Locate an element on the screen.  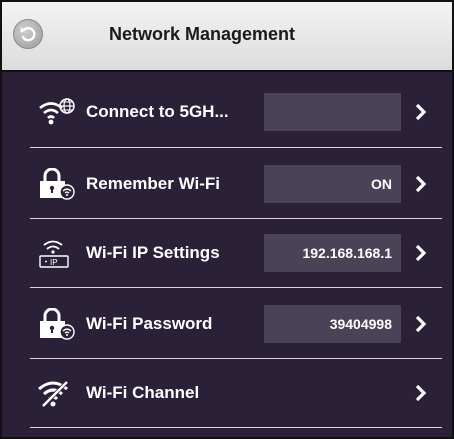
back-arrow-icon is located at coordinates (28, 34).